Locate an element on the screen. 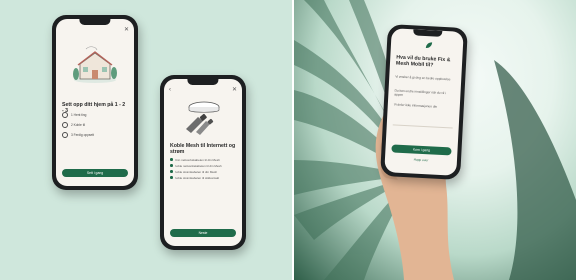  intro-paragraph: Vi deler ikke informasjonen din is located at coordinates (415, 105).